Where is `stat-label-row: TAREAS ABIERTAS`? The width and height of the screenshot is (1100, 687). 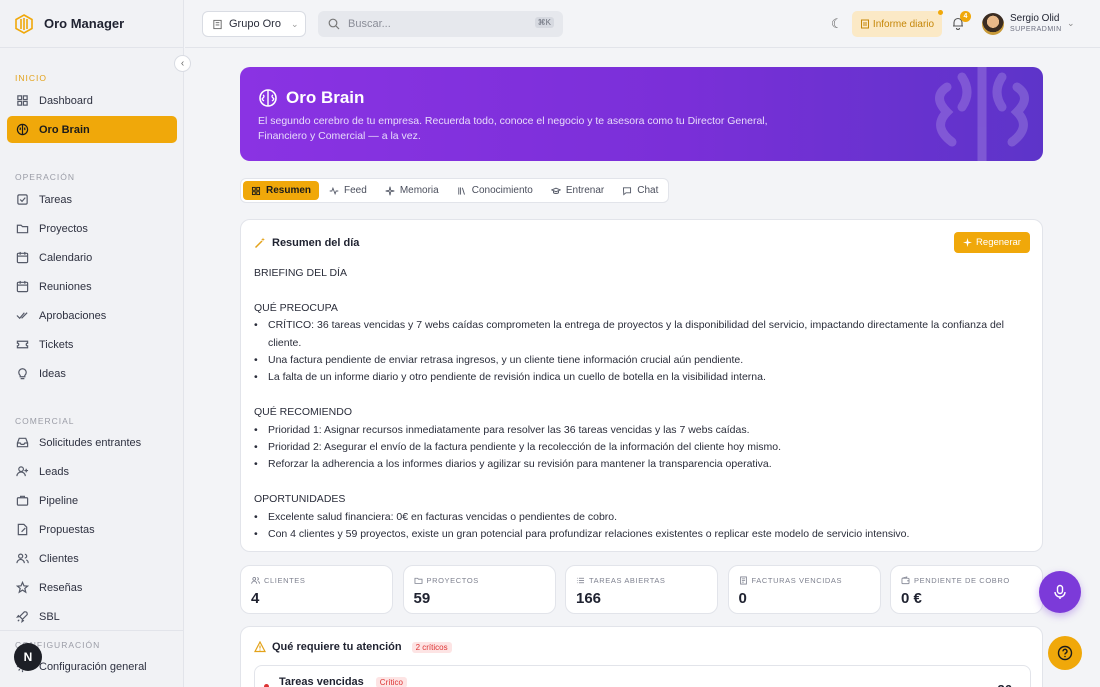 stat-label-row: TAREAS ABIERTAS is located at coordinates (621, 580).